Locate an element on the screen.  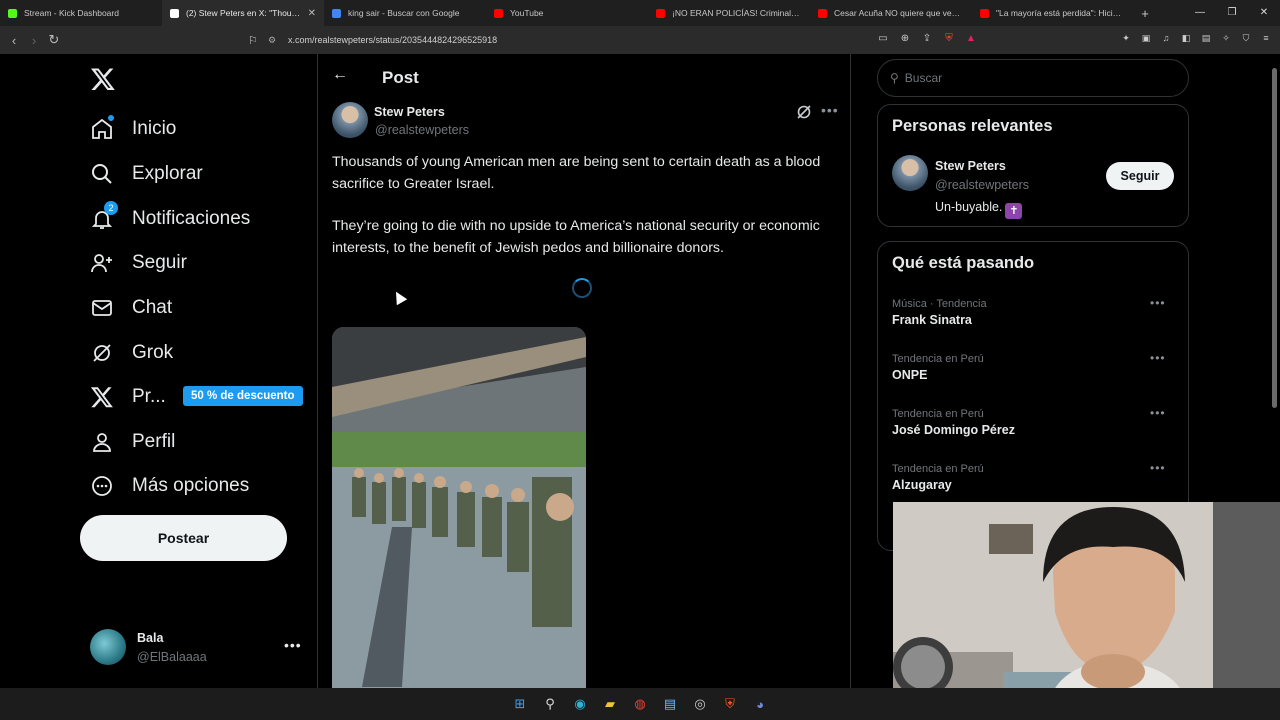
browser-tab: king sair - Buscar con Google is located at coordinates (405, 13).